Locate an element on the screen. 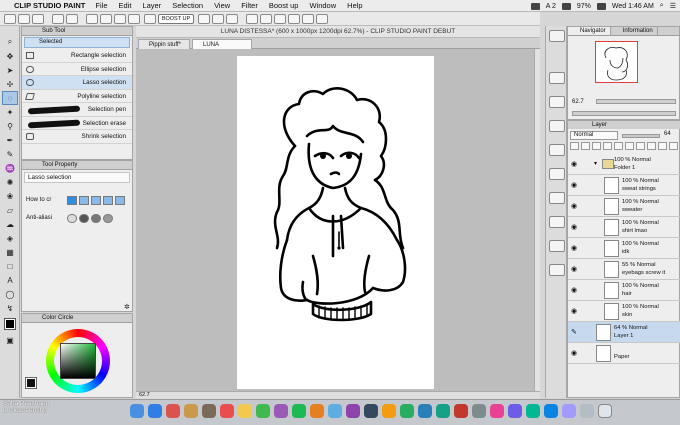 The height and width of the screenshot is (425, 680). word-icon is located at coordinates (425, 411).